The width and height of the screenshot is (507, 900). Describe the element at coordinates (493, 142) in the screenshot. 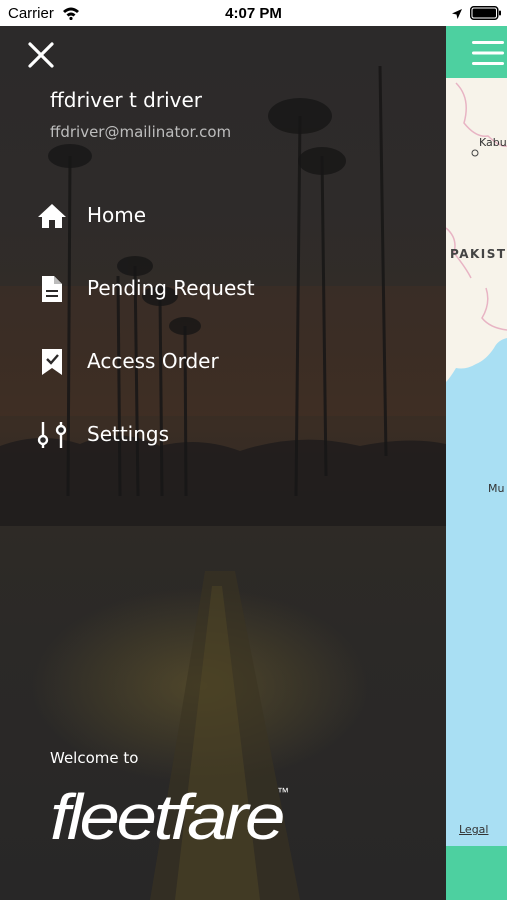

I see `map-label-city: Kabu` at that location.